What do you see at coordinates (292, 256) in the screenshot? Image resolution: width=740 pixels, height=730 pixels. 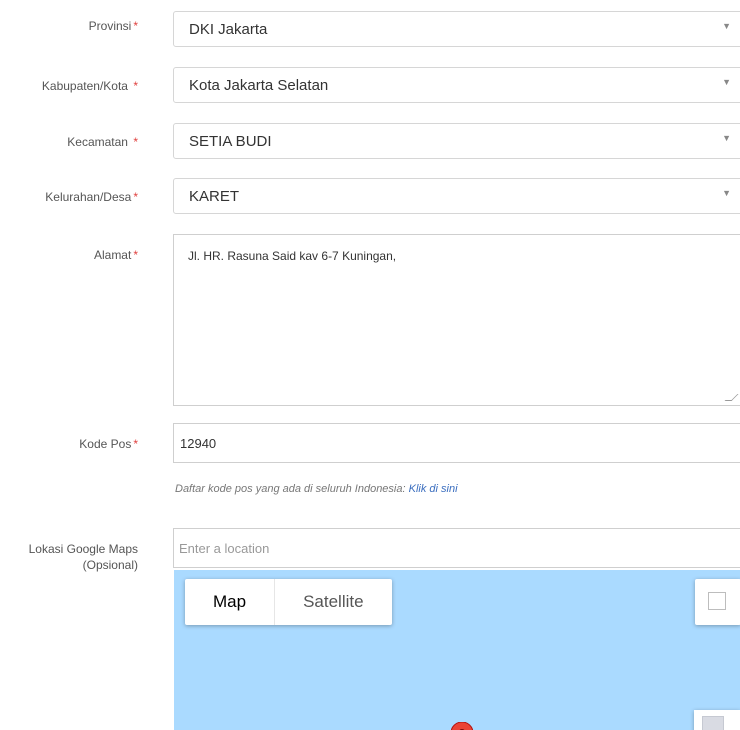 I see `alamat-value: Jl. HR. Rasuna Said kav 6-7 Kuningan,` at bounding box center [292, 256].